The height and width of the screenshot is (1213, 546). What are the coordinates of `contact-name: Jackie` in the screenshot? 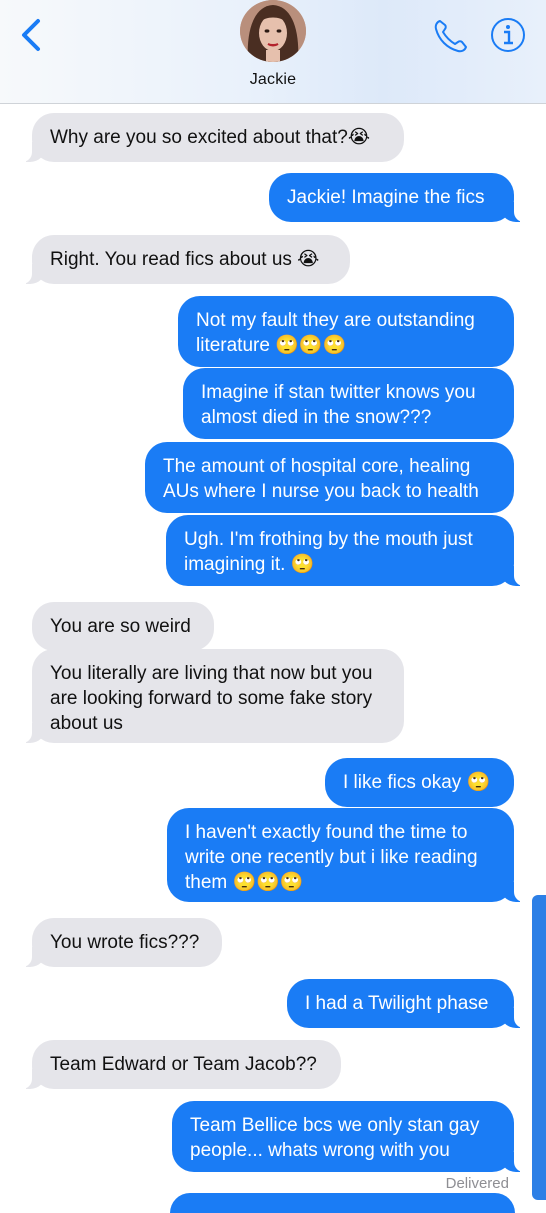 It's located at (273, 80).